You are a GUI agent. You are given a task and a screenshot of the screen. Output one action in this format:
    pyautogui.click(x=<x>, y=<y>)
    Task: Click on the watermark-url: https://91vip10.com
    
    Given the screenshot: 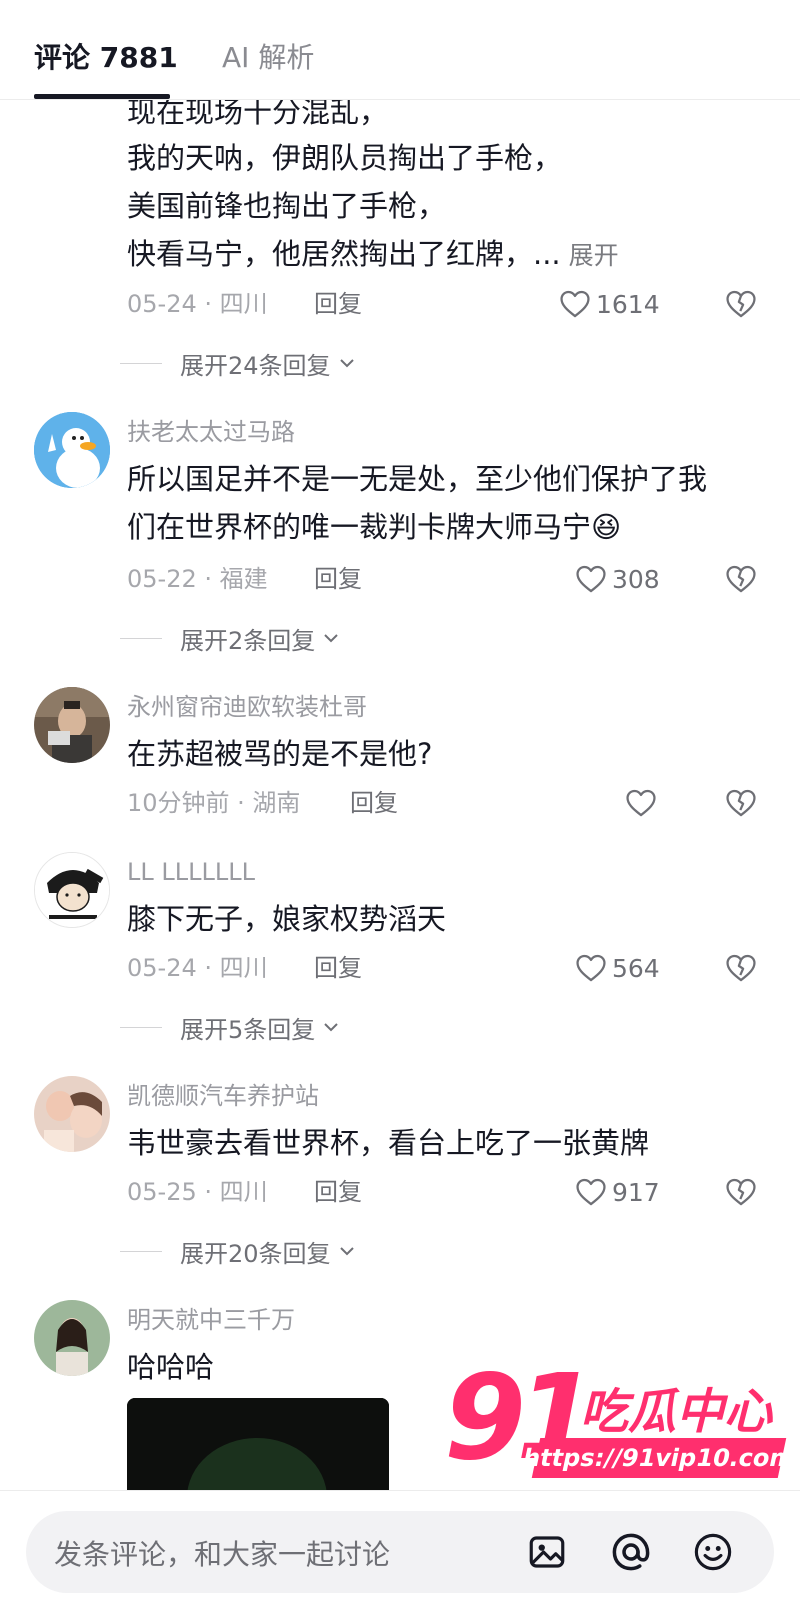 What is the action you would take?
    pyautogui.click(x=659, y=1458)
    